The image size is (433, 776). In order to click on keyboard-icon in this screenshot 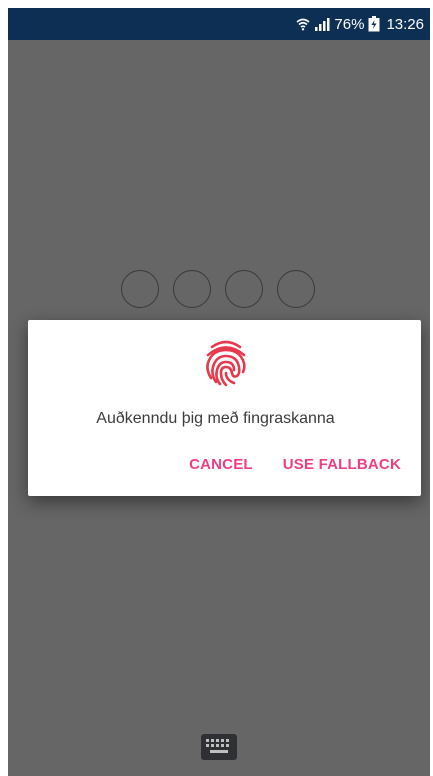, I will do `click(219, 749)`.